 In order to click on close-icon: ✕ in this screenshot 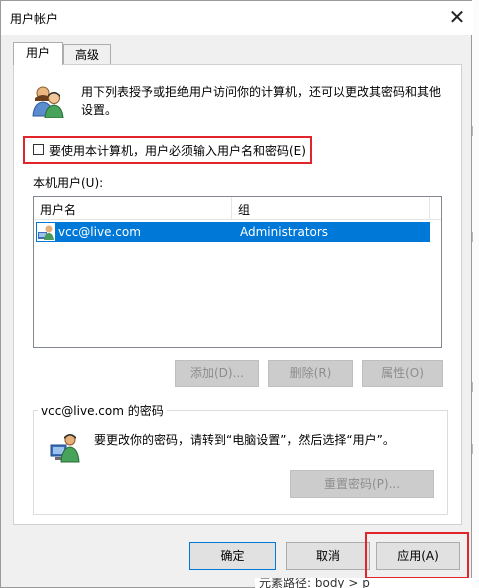, I will do `click(457, 17)`.